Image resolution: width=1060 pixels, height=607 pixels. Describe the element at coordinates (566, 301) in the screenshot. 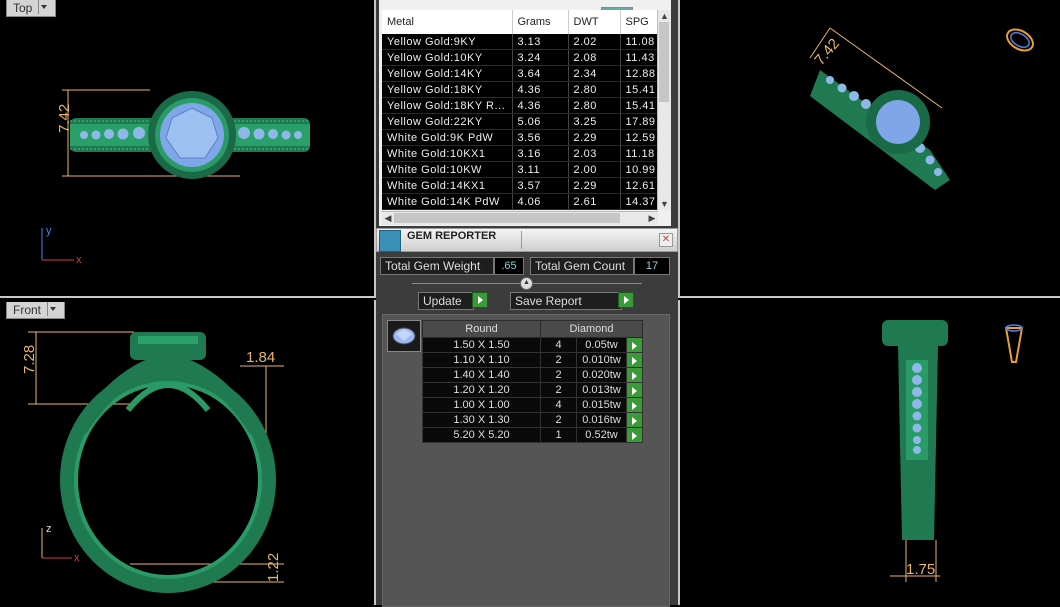

I see `save-report-button: Save Report` at that location.